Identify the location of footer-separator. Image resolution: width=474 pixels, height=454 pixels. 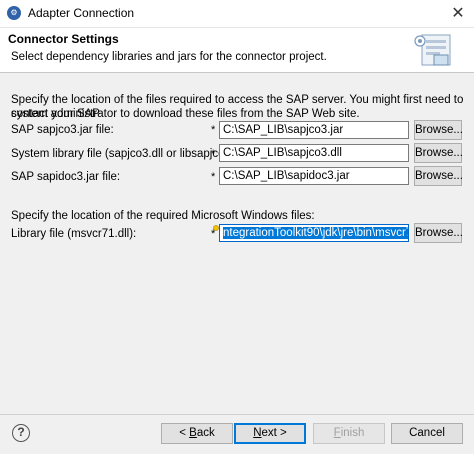
(237, 414).